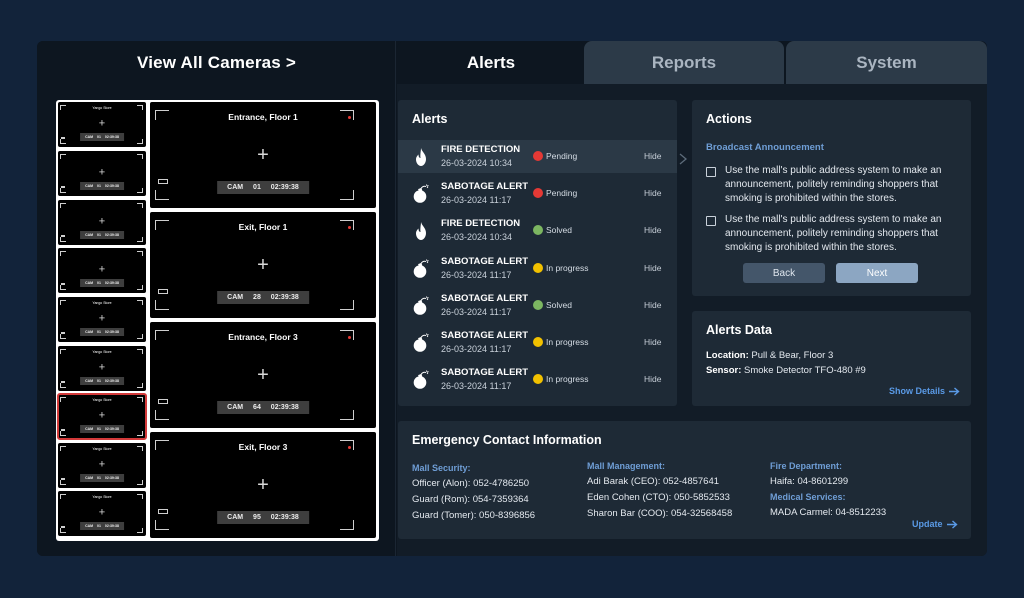 The image size is (1024, 598). What do you see at coordinates (476, 274) in the screenshot?
I see `alert-date: 26-03-2024 11:17` at bounding box center [476, 274].